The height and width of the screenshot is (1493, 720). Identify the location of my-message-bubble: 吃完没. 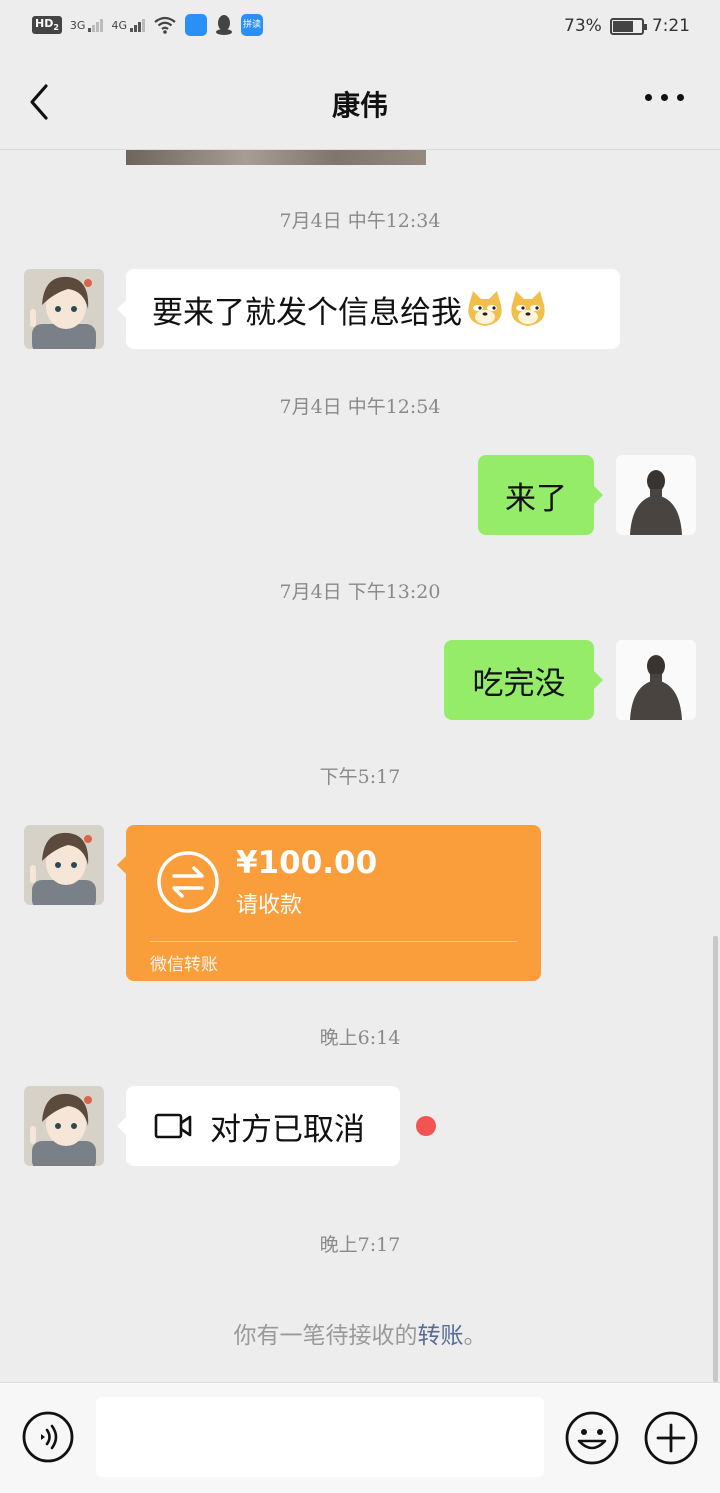
(523, 680).